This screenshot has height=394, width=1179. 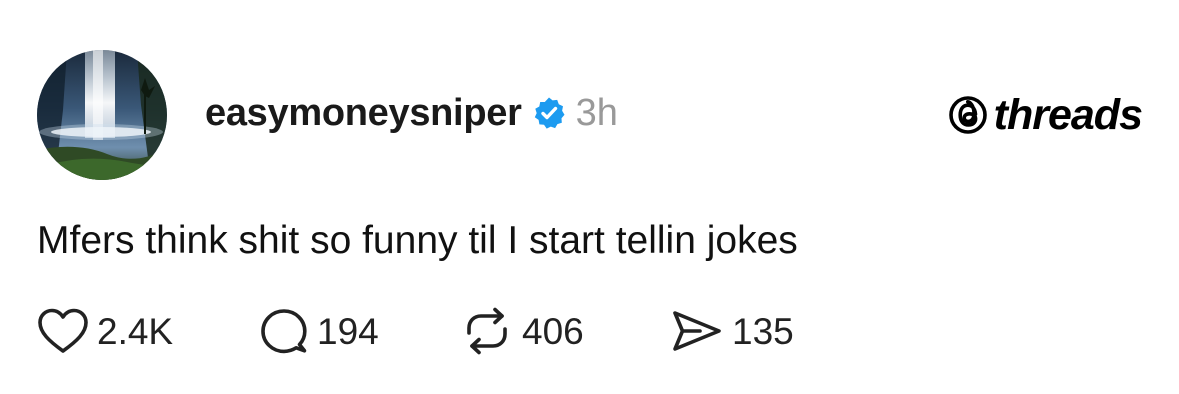 I want to click on heart-icon, so click(x=63, y=331).